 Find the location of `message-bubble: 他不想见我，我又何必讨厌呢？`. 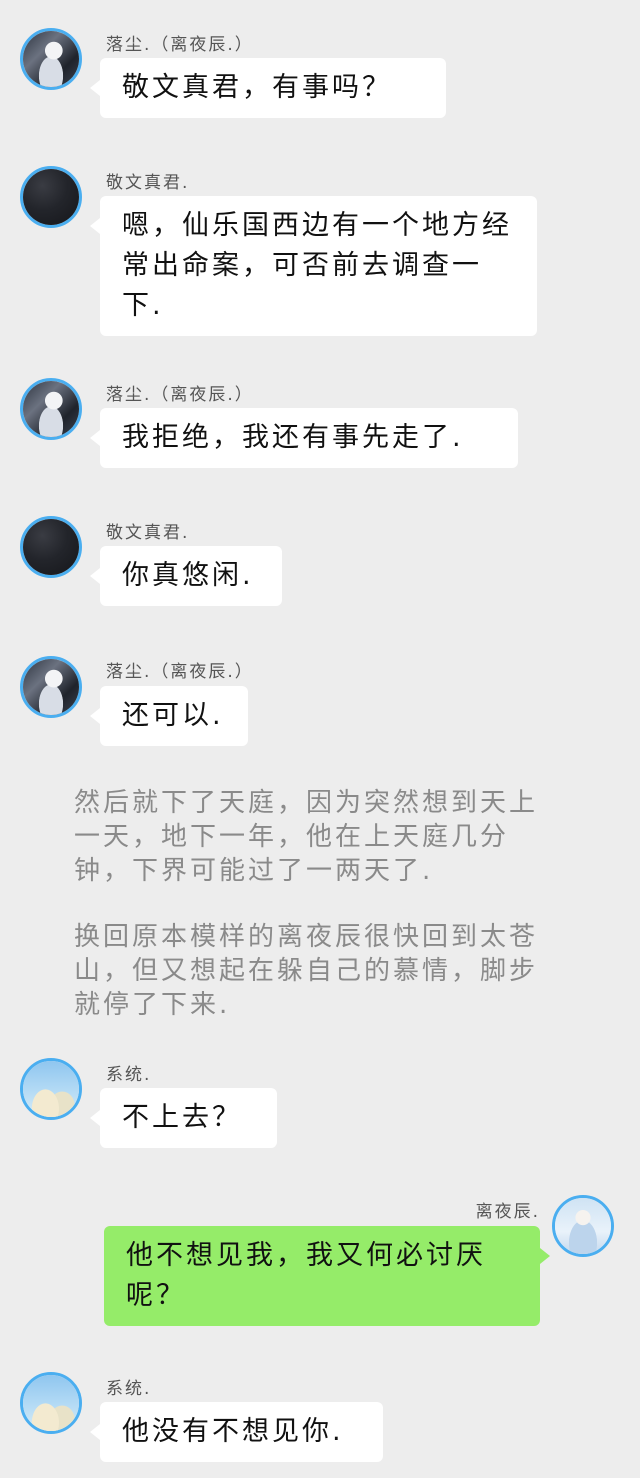

message-bubble: 他不想见我，我又何必讨厌呢？ is located at coordinates (327, 1276).